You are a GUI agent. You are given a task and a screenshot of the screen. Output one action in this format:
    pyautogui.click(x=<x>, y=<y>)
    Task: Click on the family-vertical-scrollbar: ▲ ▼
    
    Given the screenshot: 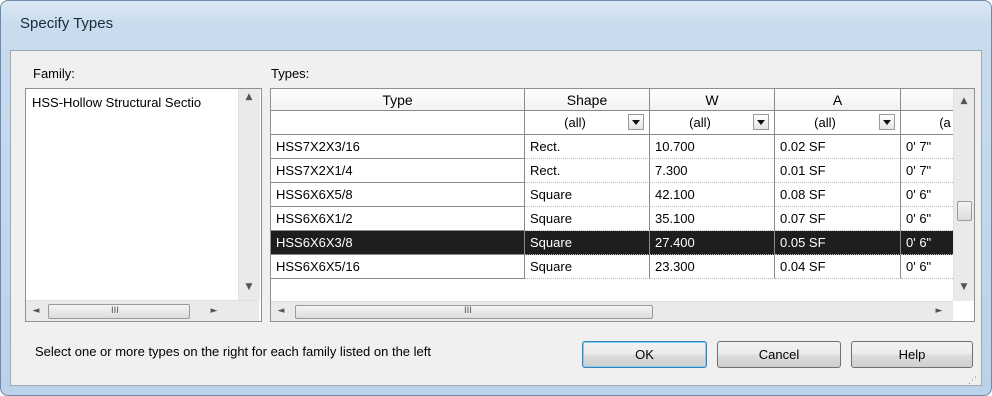 What is the action you would take?
    pyautogui.click(x=249, y=194)
    